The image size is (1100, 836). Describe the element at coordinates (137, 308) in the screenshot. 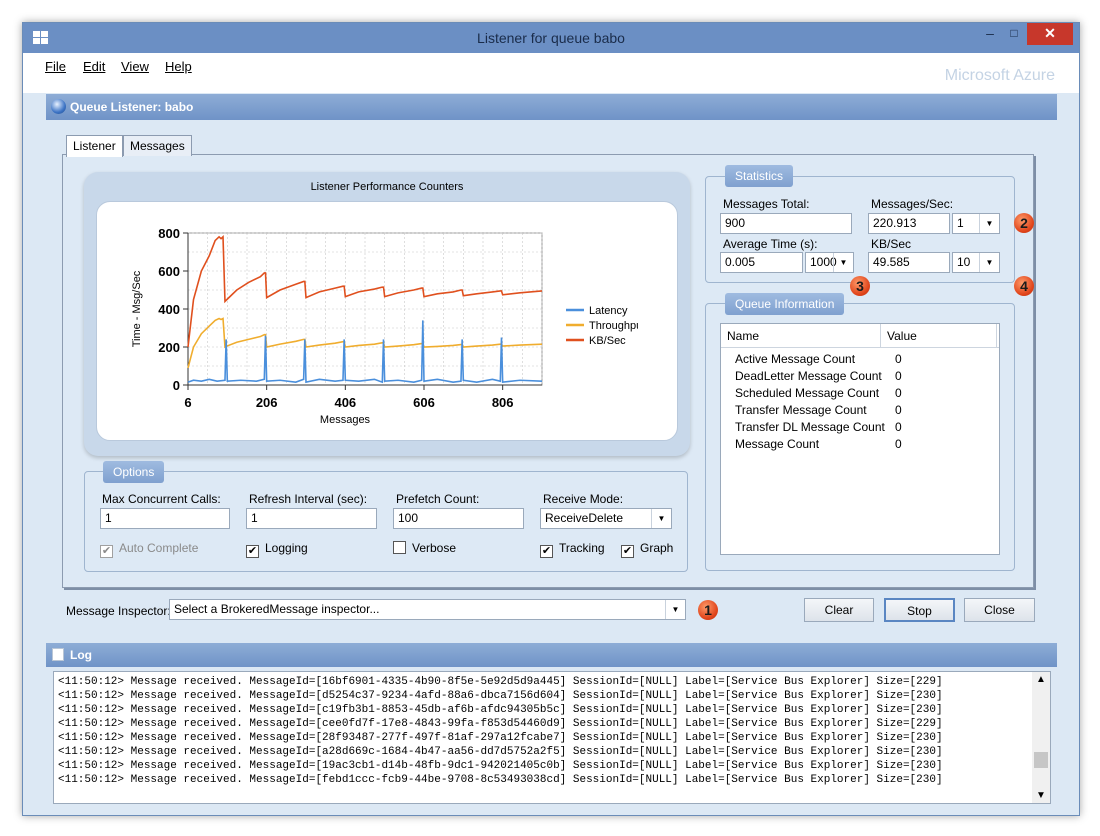

I see `y-axis-label: Time - Msg/Sec` at that location.